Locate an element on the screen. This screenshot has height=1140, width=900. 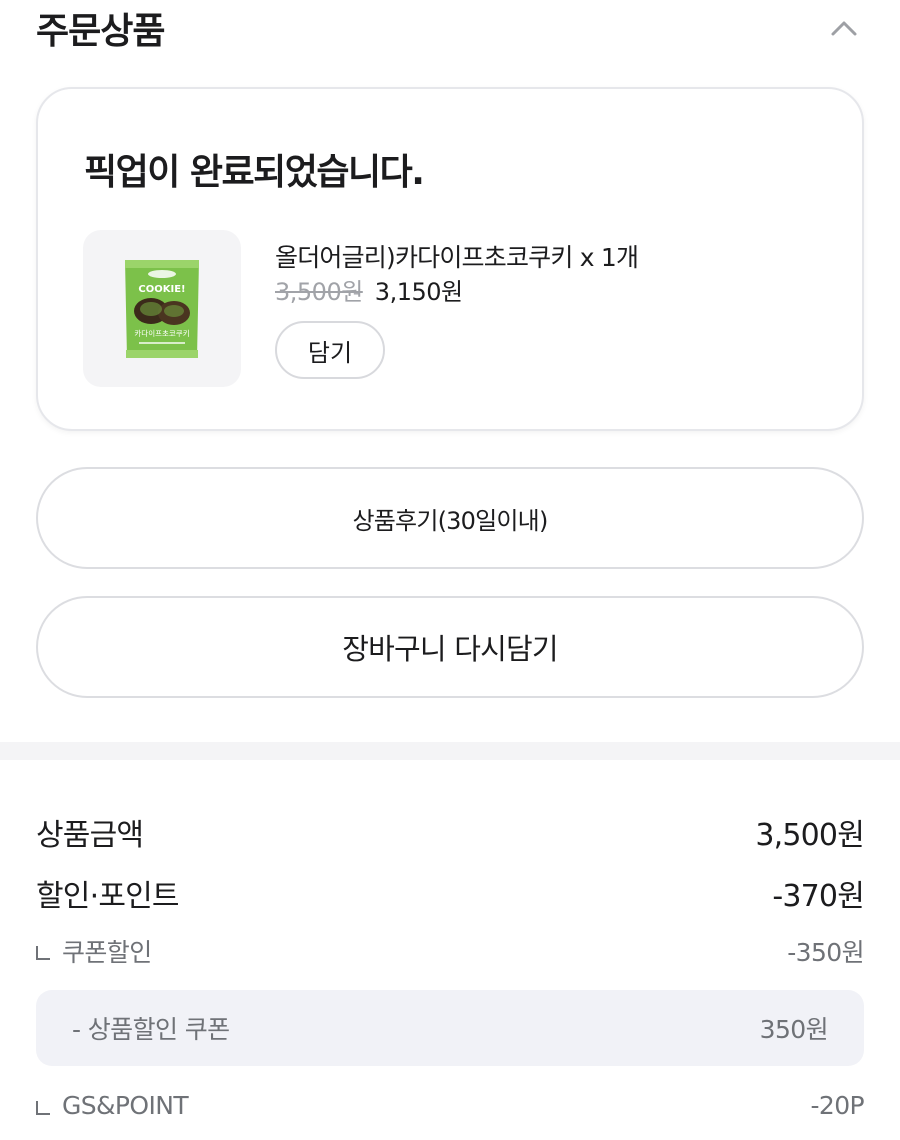
price-row: 3,500원 3,150원 is located at coordinates (369, 289).